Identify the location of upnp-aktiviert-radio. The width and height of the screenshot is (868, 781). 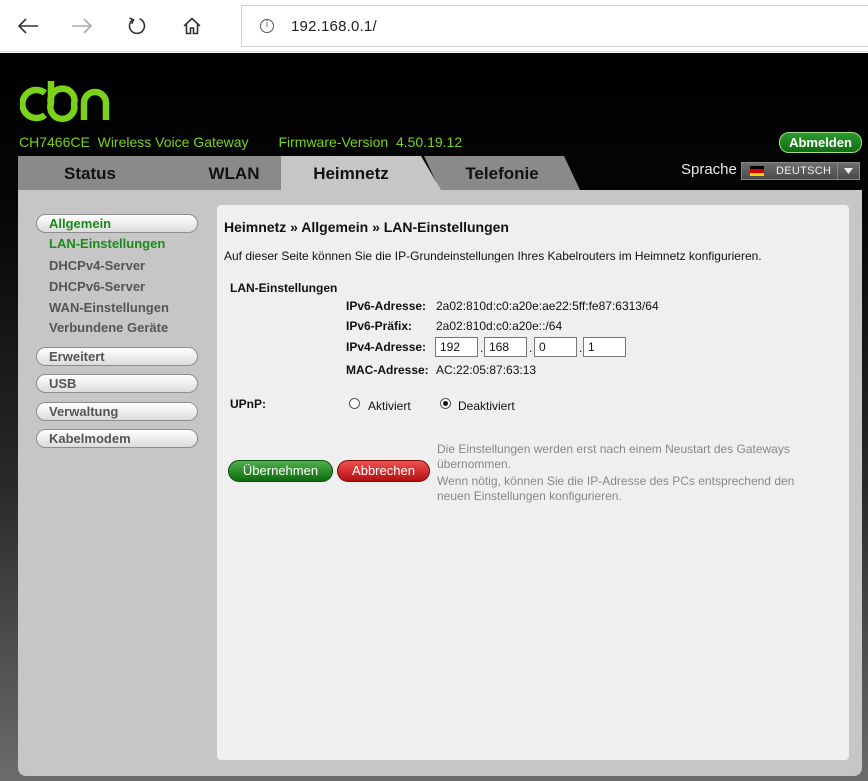
(354, 403).